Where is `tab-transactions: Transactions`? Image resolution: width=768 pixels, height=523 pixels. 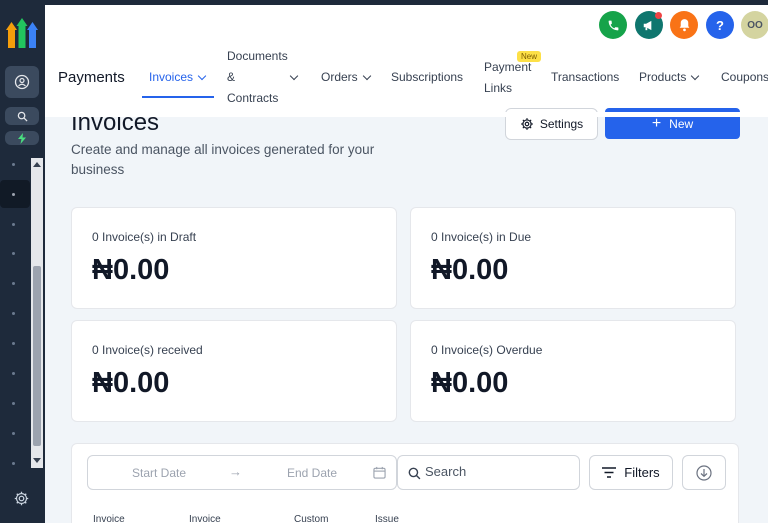 tab-transactions: Transactions is located at coordinates (585, 77).